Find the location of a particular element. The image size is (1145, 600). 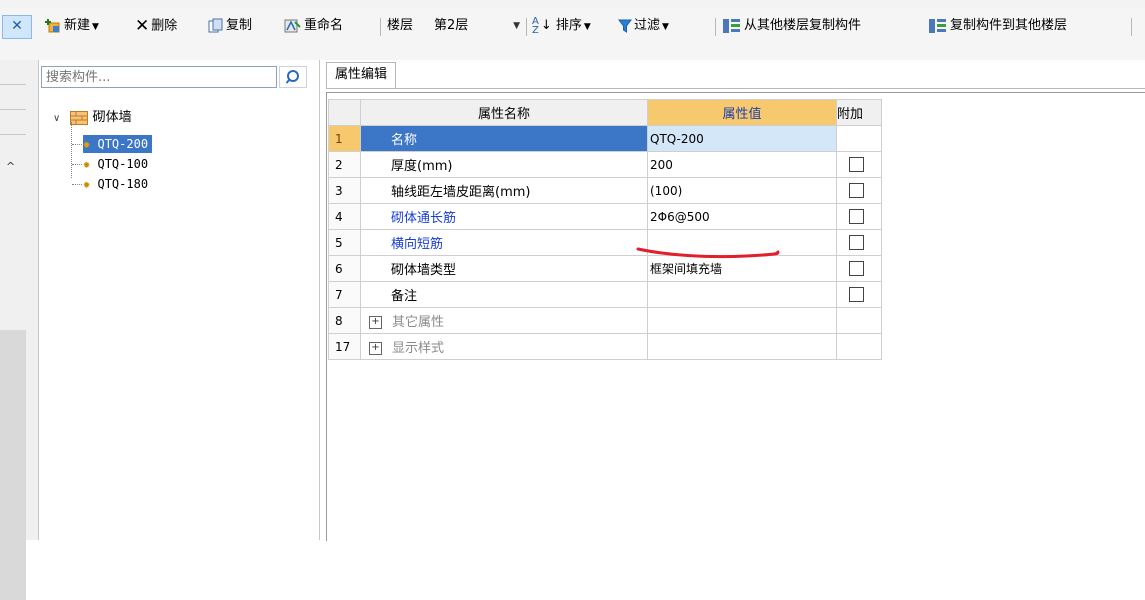

table-row: 1 名称 QTQ-200 is located at coordinates (605, 138).